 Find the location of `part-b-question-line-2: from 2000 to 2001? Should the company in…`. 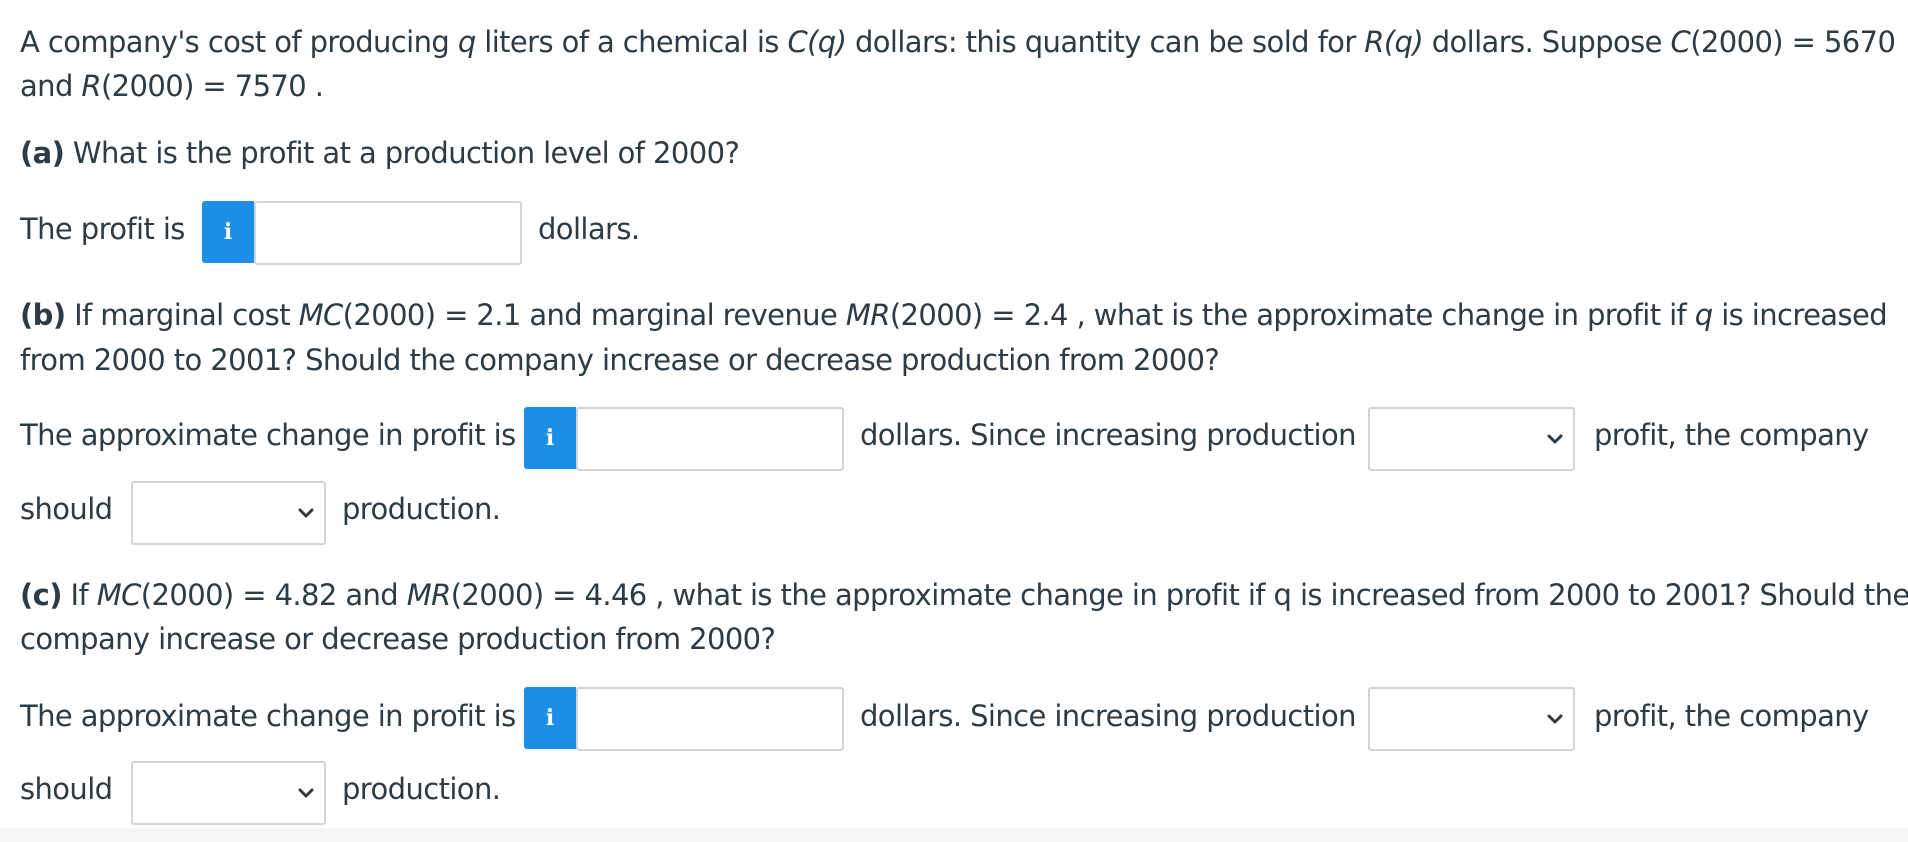

part-b-question-line-2: from 2000 to 2001? Should the company in… is located at coordinates (620, 360).